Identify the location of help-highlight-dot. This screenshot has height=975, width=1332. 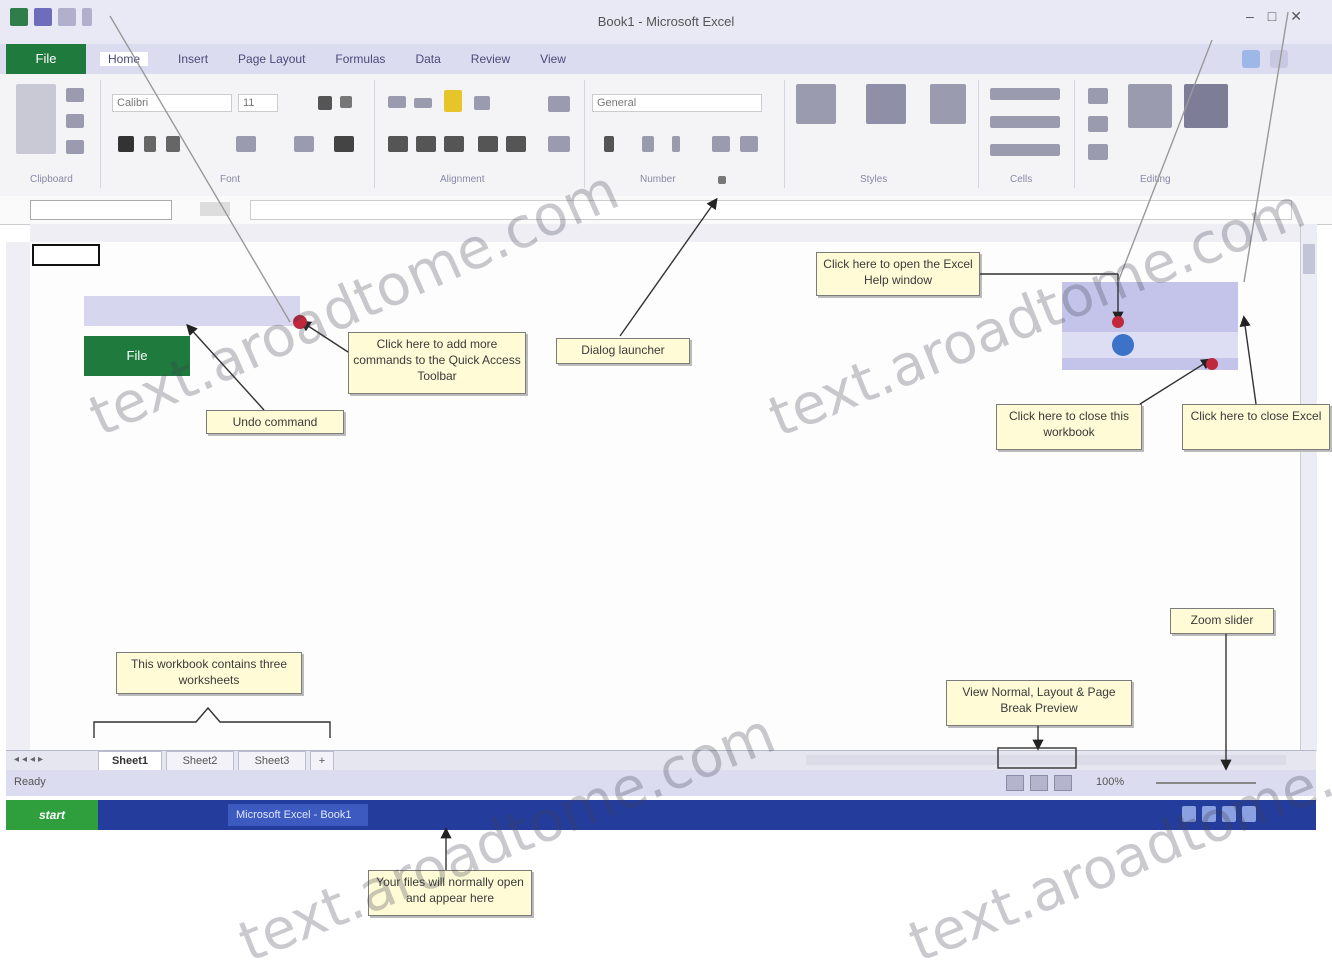
(1118, 322).